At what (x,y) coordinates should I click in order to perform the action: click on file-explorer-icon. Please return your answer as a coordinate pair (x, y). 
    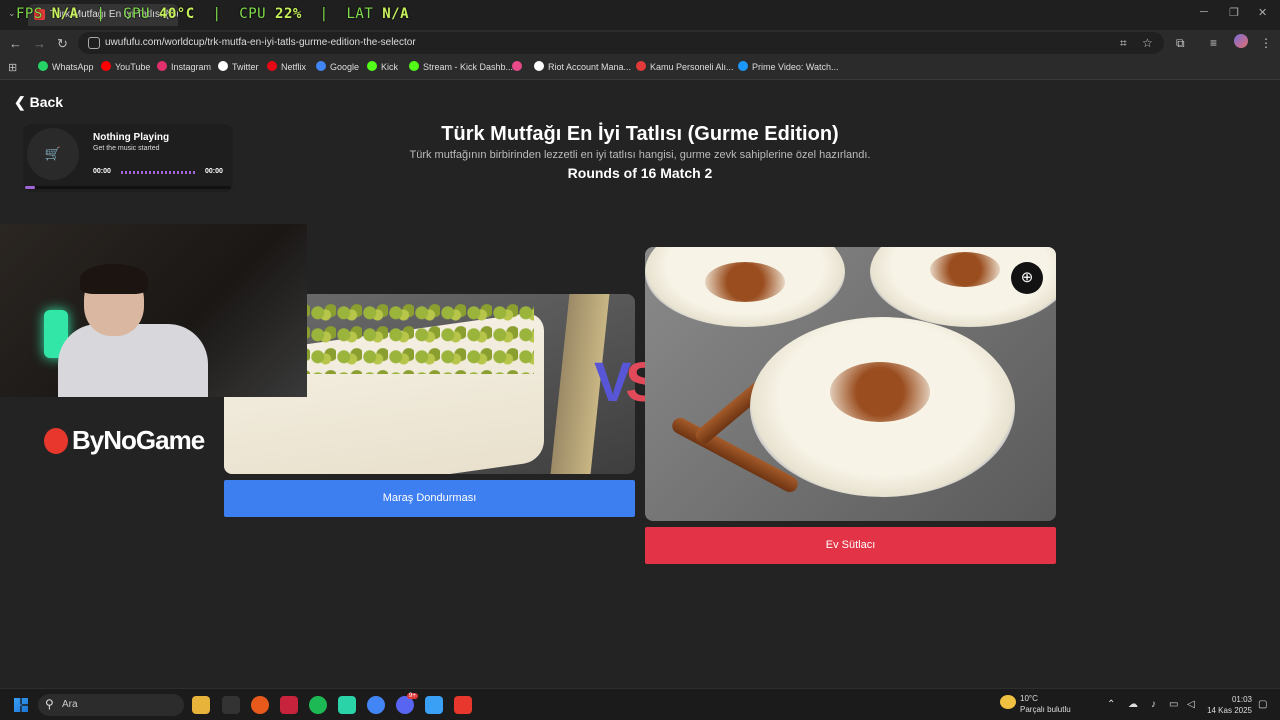
    Looking at the image, I should click on (201, 705).